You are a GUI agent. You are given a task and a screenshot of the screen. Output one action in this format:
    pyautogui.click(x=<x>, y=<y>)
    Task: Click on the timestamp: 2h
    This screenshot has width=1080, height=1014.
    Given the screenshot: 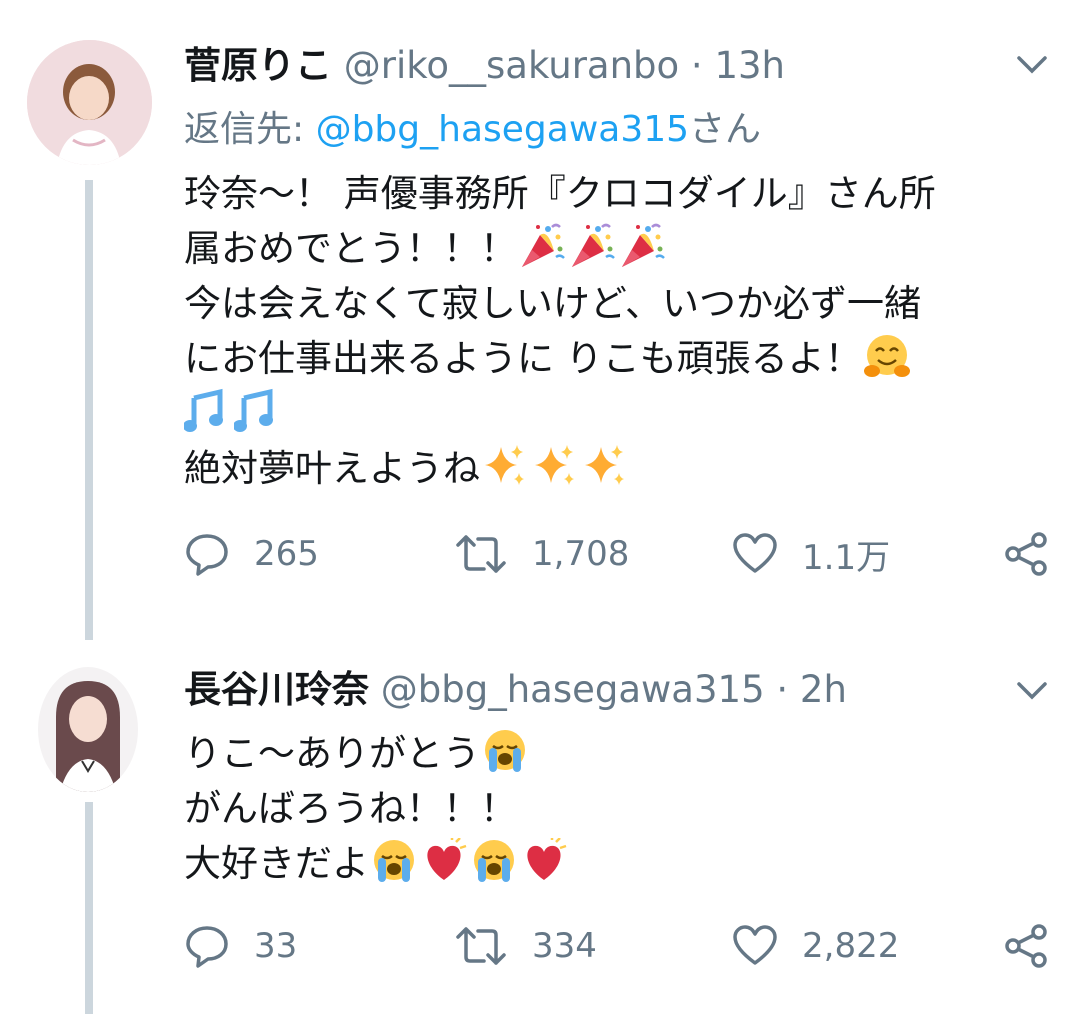 What is the action you would take?
    pyautogui.click(x=823, y=689)
    